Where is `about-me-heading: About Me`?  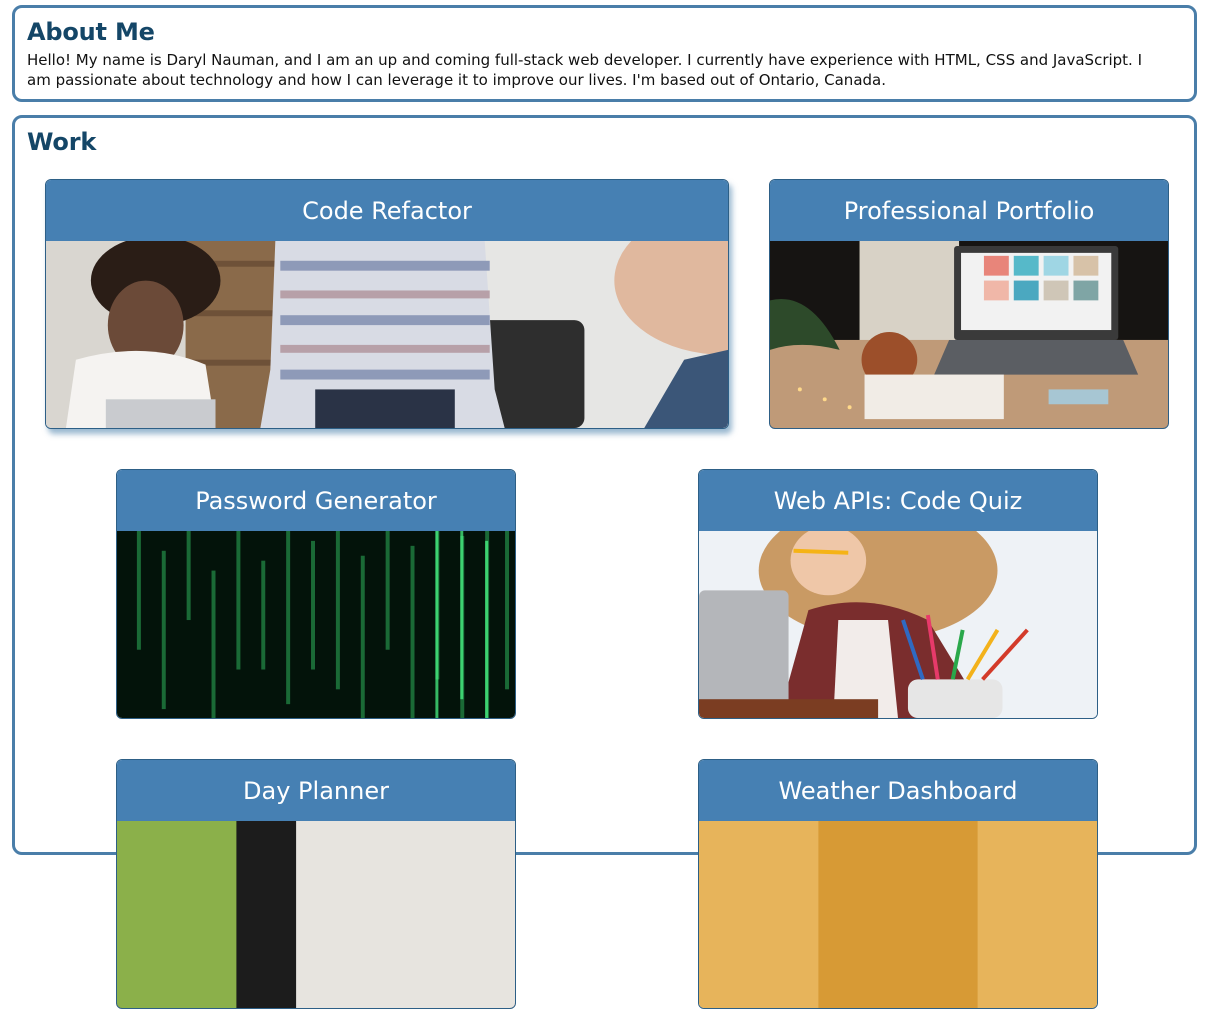 about-me-heading: About Me is located at coordinates (91, 32).